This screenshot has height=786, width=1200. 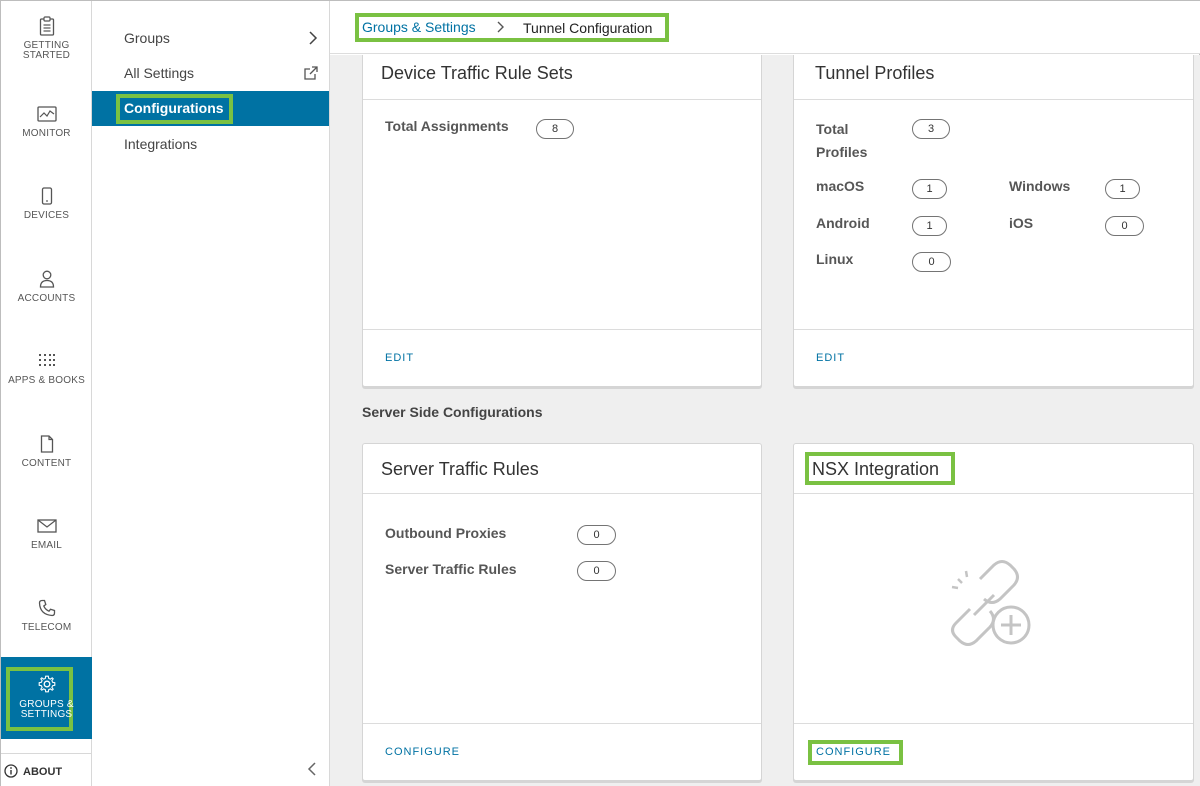 What do you see at coordinates (447, 126) in the screenshot?
I see `total-assignments-label: Total Assignments` at bounding box center [447, 126].